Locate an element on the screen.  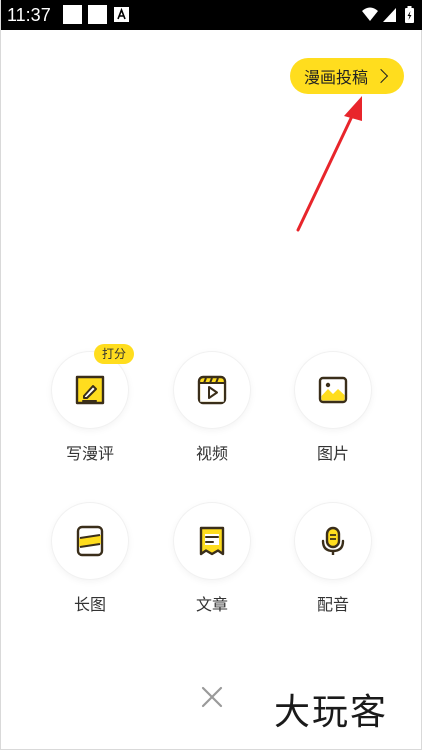
video-button is located at coordinates (212, 390).